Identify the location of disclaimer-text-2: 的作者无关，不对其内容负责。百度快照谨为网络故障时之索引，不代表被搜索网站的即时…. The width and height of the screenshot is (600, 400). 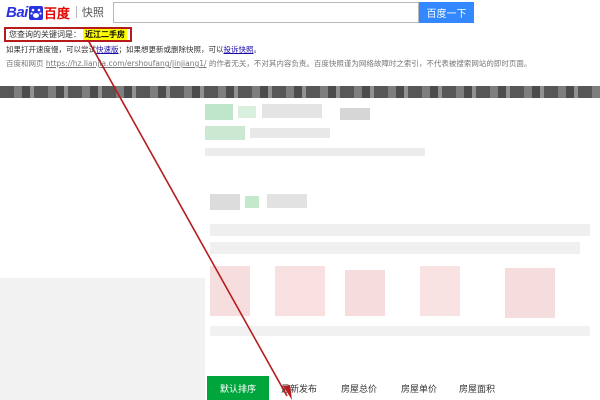
(370, 63).